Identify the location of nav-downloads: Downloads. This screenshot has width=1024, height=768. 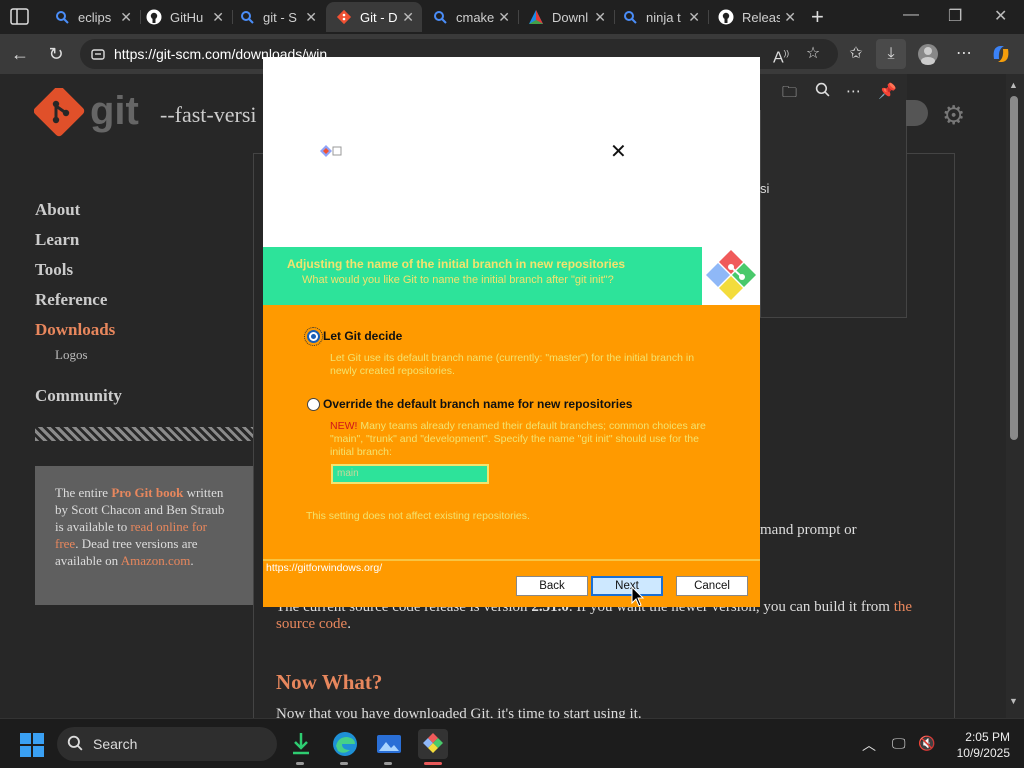
(75, 330).